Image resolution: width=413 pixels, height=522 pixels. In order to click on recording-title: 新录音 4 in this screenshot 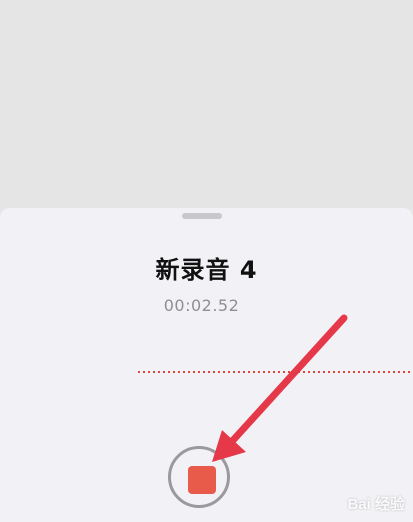, I will do `click(206, 270)`.